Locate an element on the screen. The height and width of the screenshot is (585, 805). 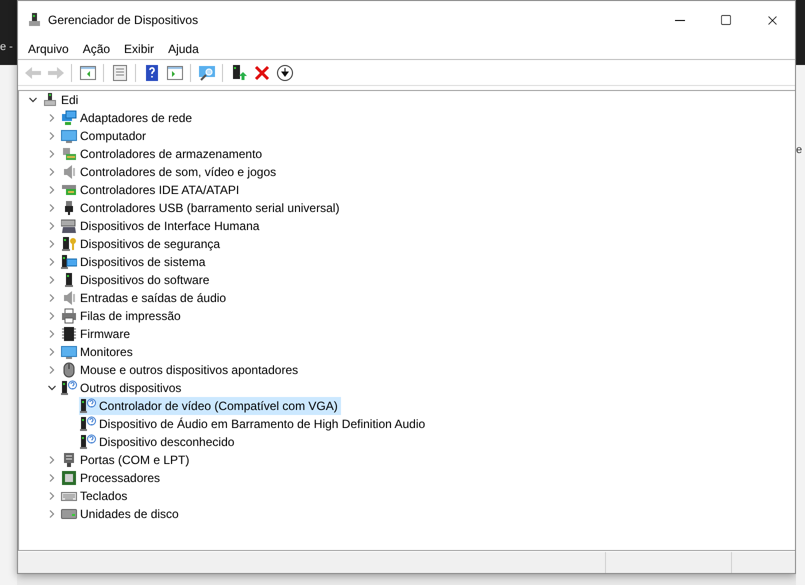
port-icon is located at coordinates (69, 460).